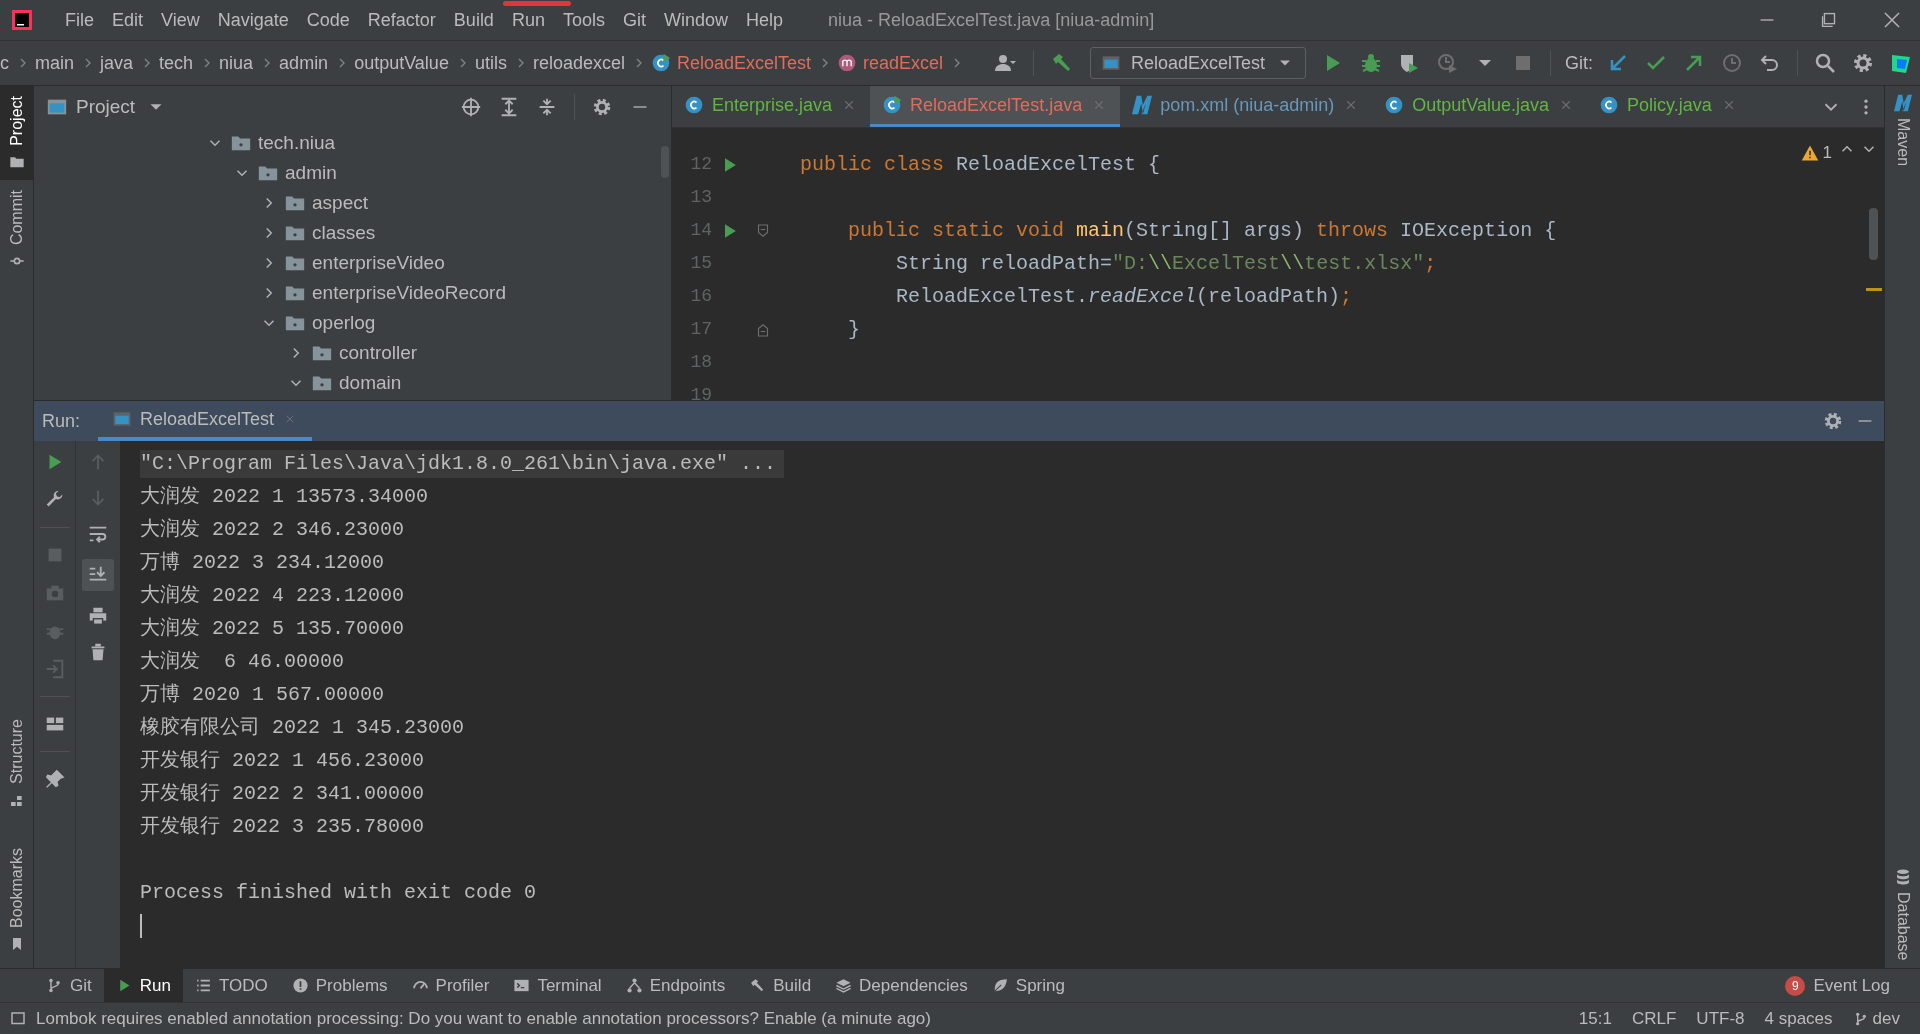 The height and width of the screenshot is (1034, 1920). What do you see at coordinates (771, 106) in the screenshot?
I see `editor-tab: Enterprise.java` at bounding box center [771, 106].